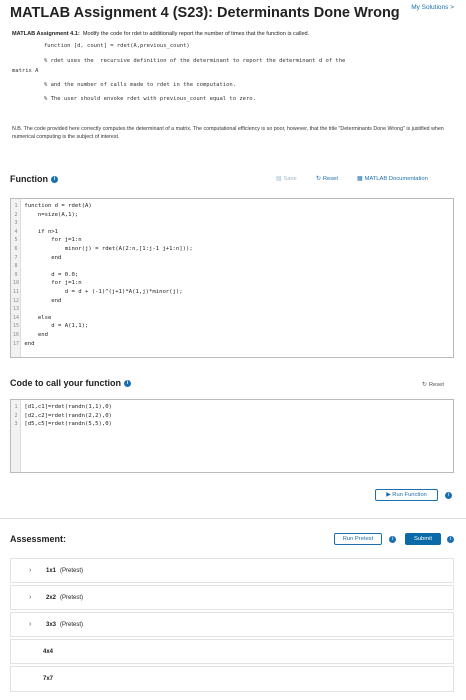  I want to click on line-number: 16, so click(16, 335).